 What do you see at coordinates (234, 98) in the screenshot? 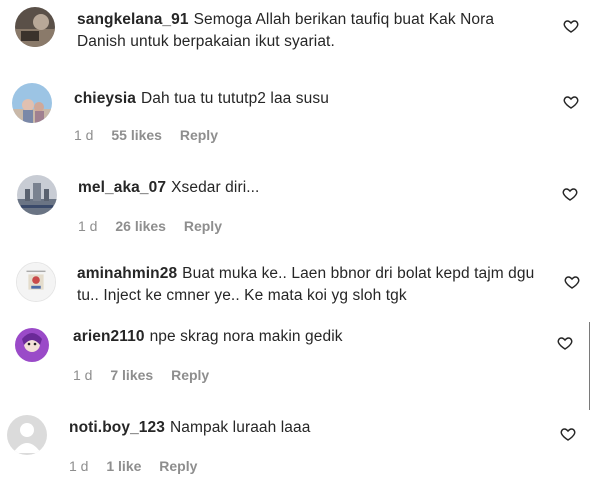
I see `comment-text: Dah tua tu tututp2 laa susu` at bounding box center [234, 98].